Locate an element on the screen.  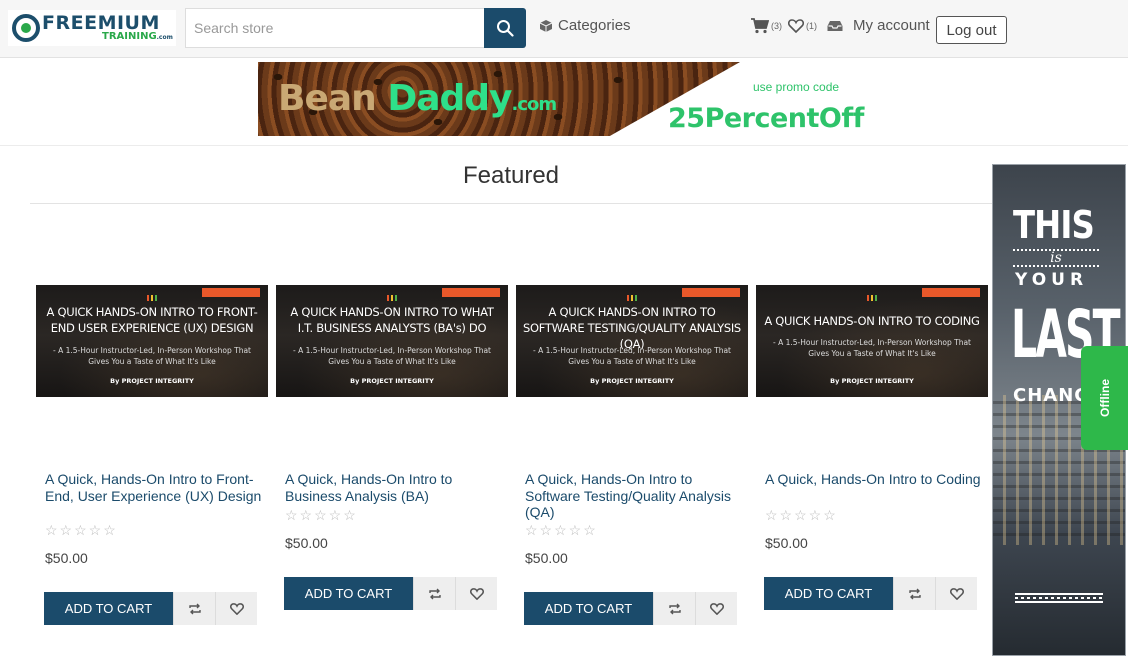
ad-text-this: THIS is located at coordinates (1054, 225).